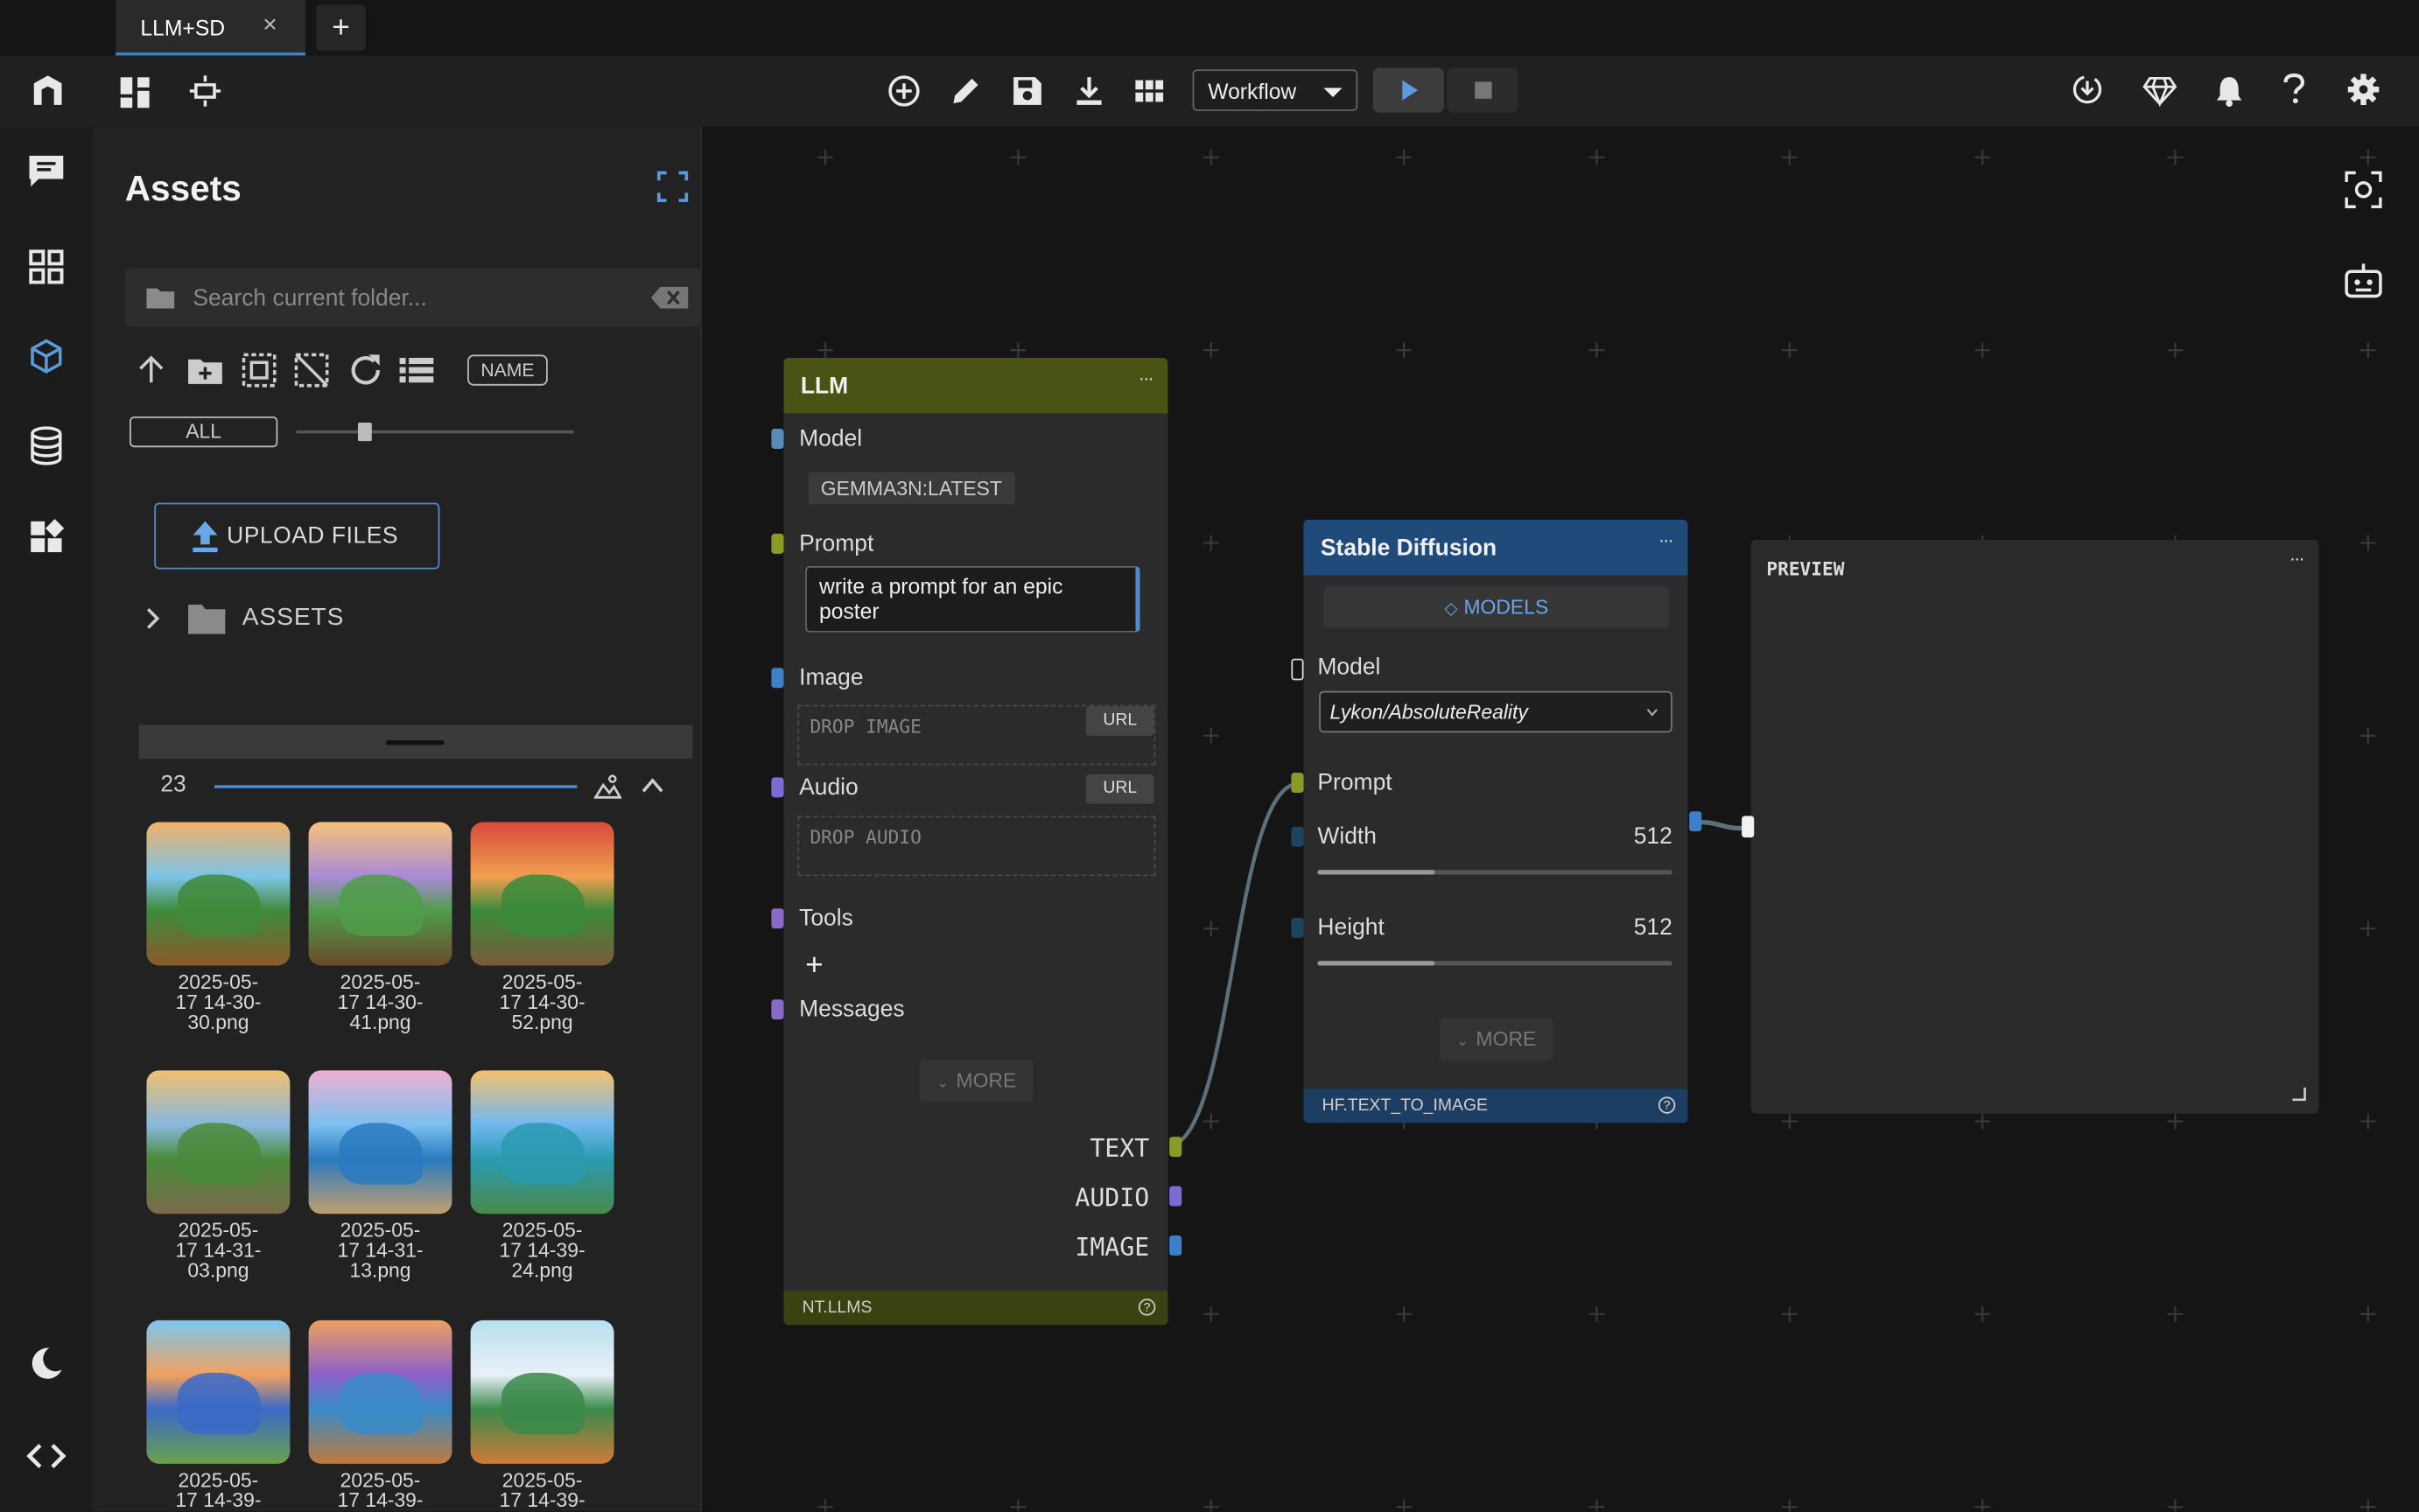  Describe the element at coordinates (1146, 378) in the screenshot. I see `llm-node-menu-icon: ···` at that location.